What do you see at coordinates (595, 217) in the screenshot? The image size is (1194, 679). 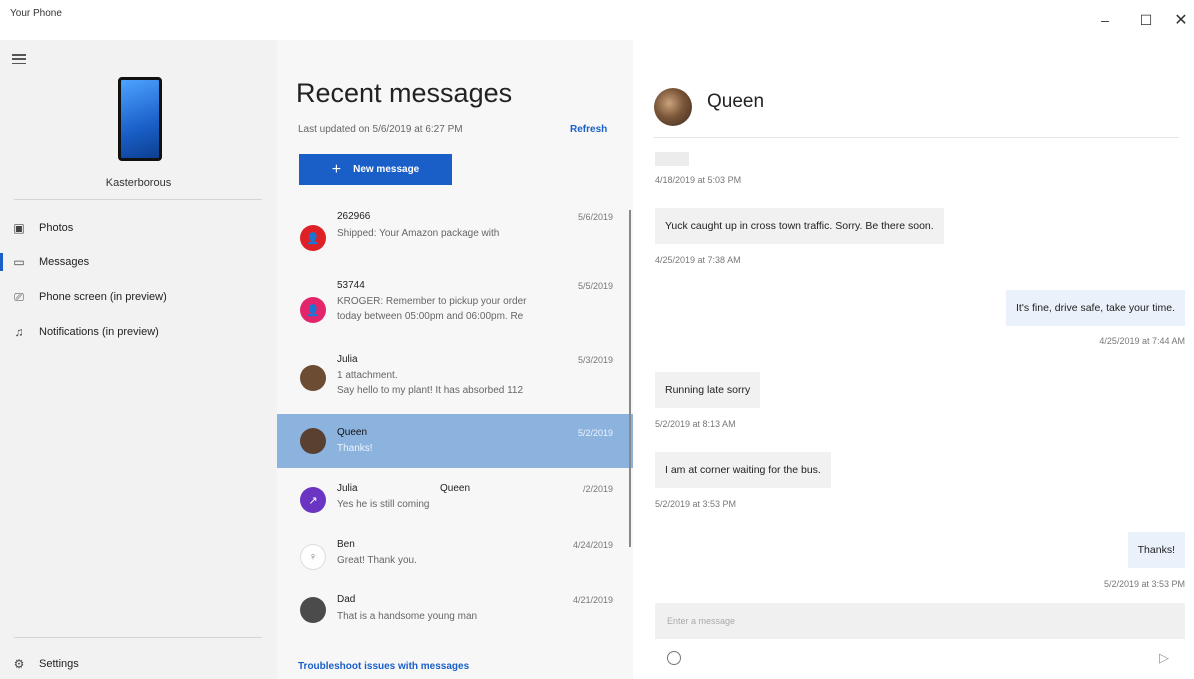 I see `conversation-date: 5/6/2019` at bounding box center [595, 217].